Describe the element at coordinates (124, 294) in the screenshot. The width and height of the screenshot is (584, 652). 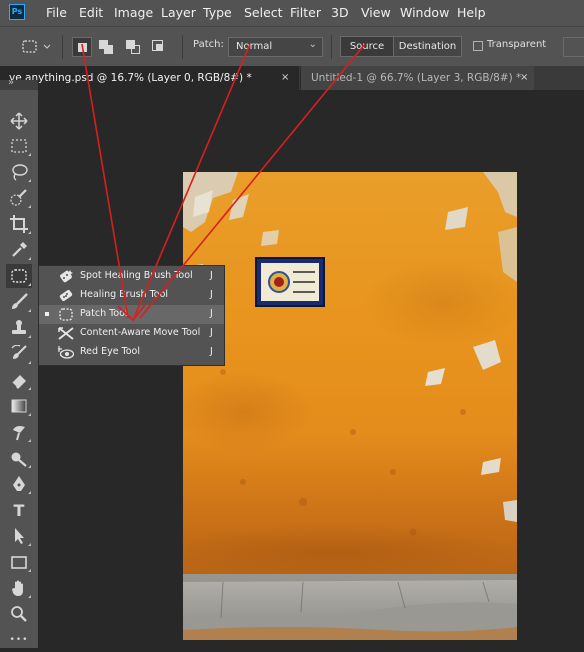
I see `flyout-item-label: Healing Brush Tool` at that location.